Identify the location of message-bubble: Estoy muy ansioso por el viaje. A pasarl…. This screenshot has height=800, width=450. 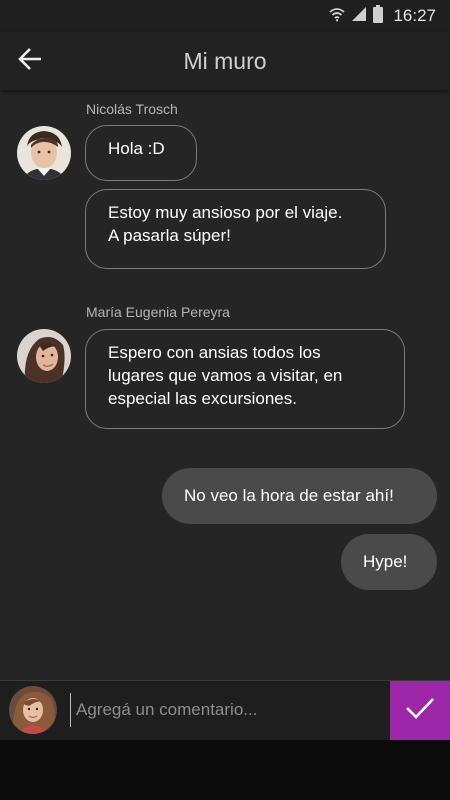
(235, 229).